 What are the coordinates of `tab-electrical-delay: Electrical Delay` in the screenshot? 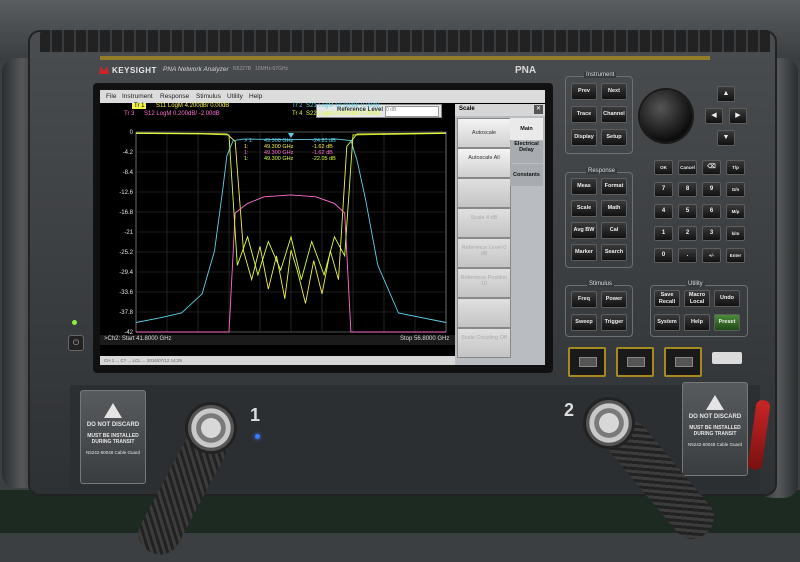 It's located at (526, 152).